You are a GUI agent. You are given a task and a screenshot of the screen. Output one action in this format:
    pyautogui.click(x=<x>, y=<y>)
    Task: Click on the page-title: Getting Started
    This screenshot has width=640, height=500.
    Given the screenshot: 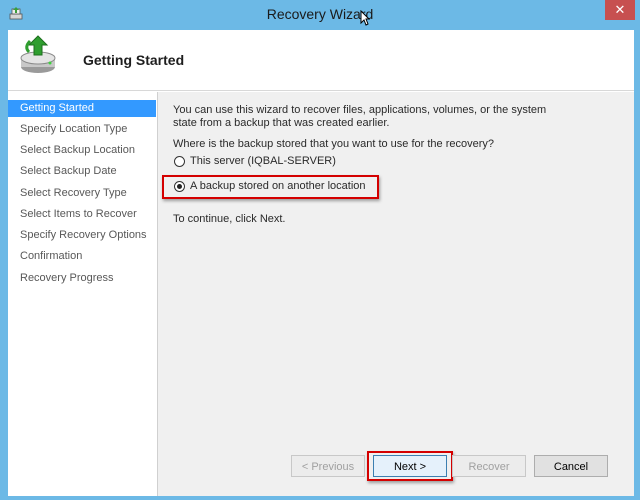 What is the action you would take?
    pyautogui.click(x=134, y=60)
    